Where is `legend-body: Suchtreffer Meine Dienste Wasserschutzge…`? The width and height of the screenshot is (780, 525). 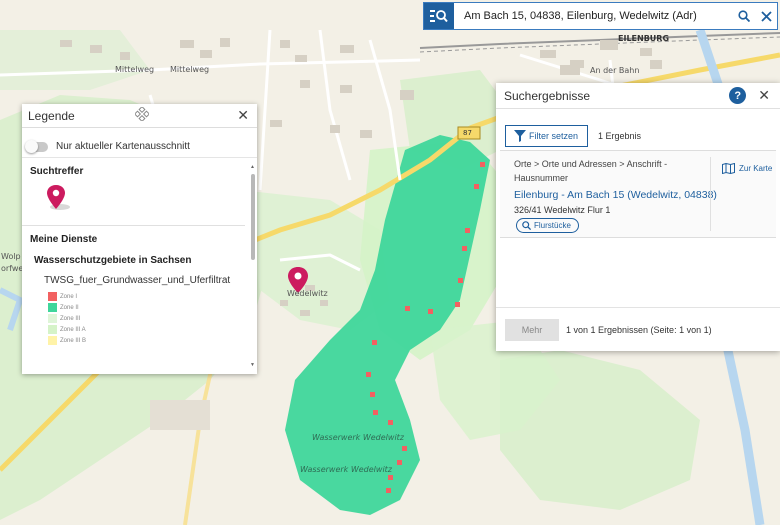 legend-body: Suchtreffer Meine Dienste Wasserschutzge… is located at coordinates (139, 265).